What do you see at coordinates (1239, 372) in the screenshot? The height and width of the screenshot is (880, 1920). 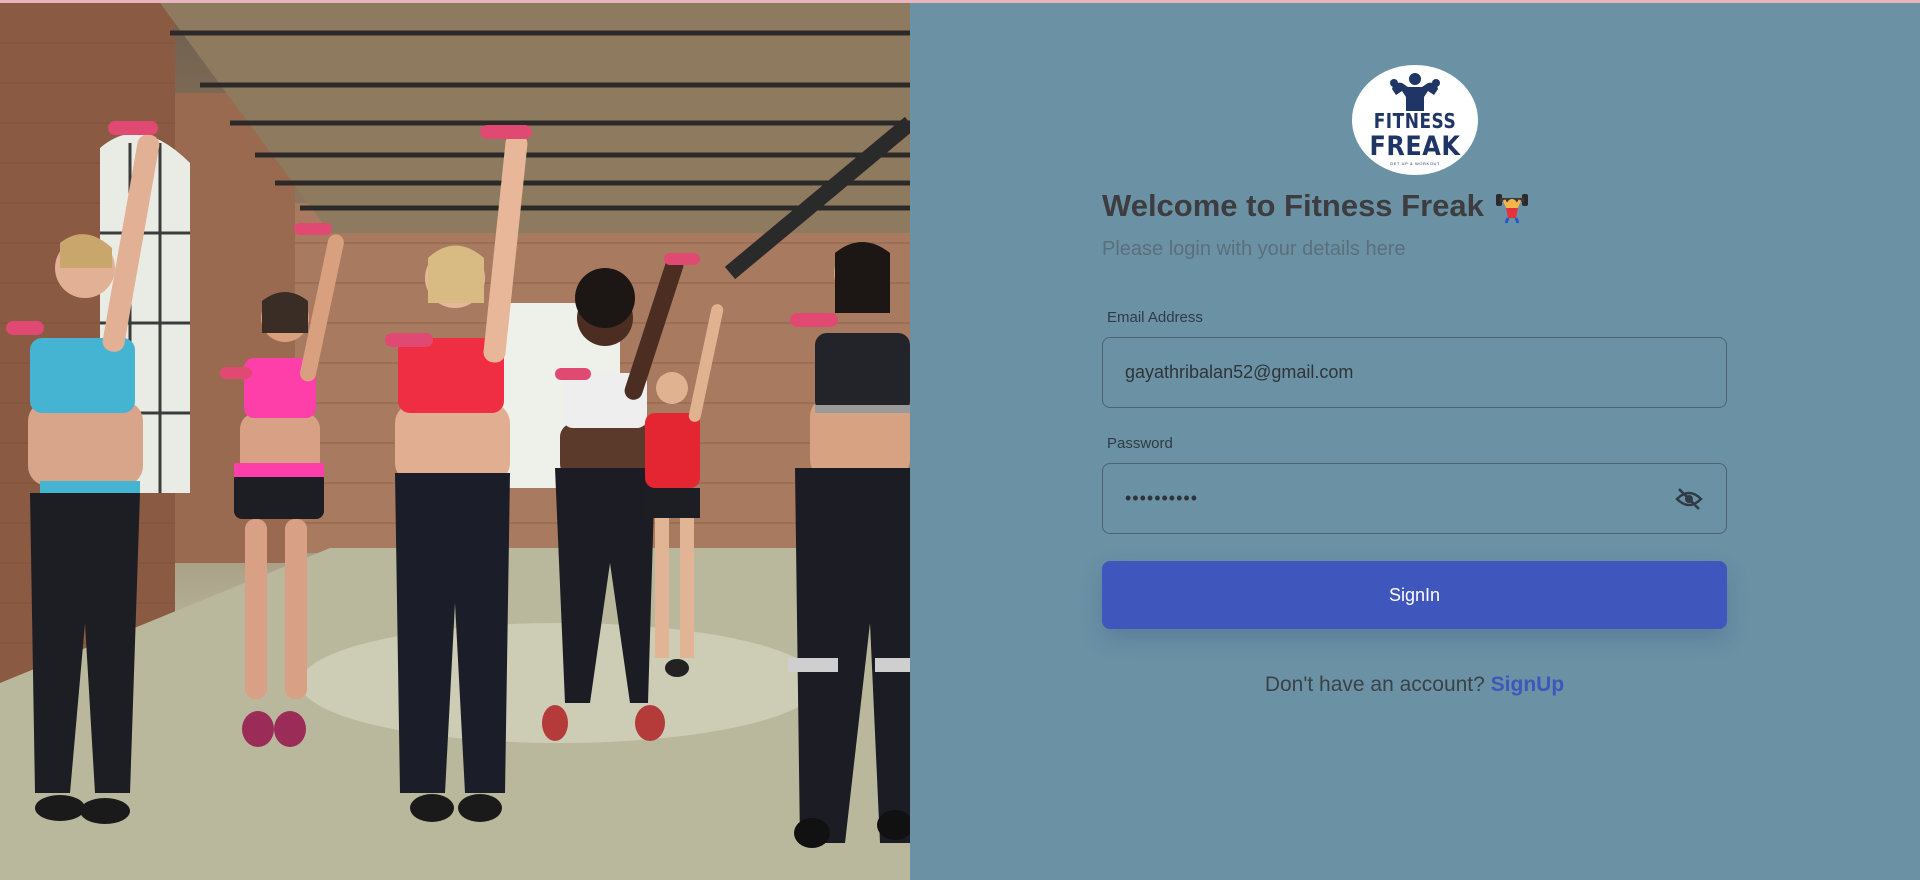 I see `email-value: gayathribalan52@gmail.com` at bounding box center [1239, 372].